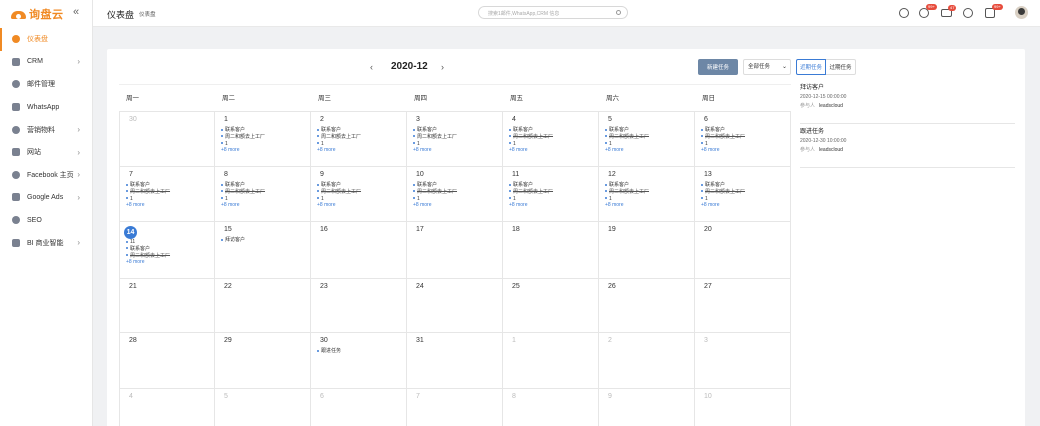  What do you see at coordinates (743, 407) in the screenshot?
I see `calendar-day-cell: 10` at bounding box center [743, 407].